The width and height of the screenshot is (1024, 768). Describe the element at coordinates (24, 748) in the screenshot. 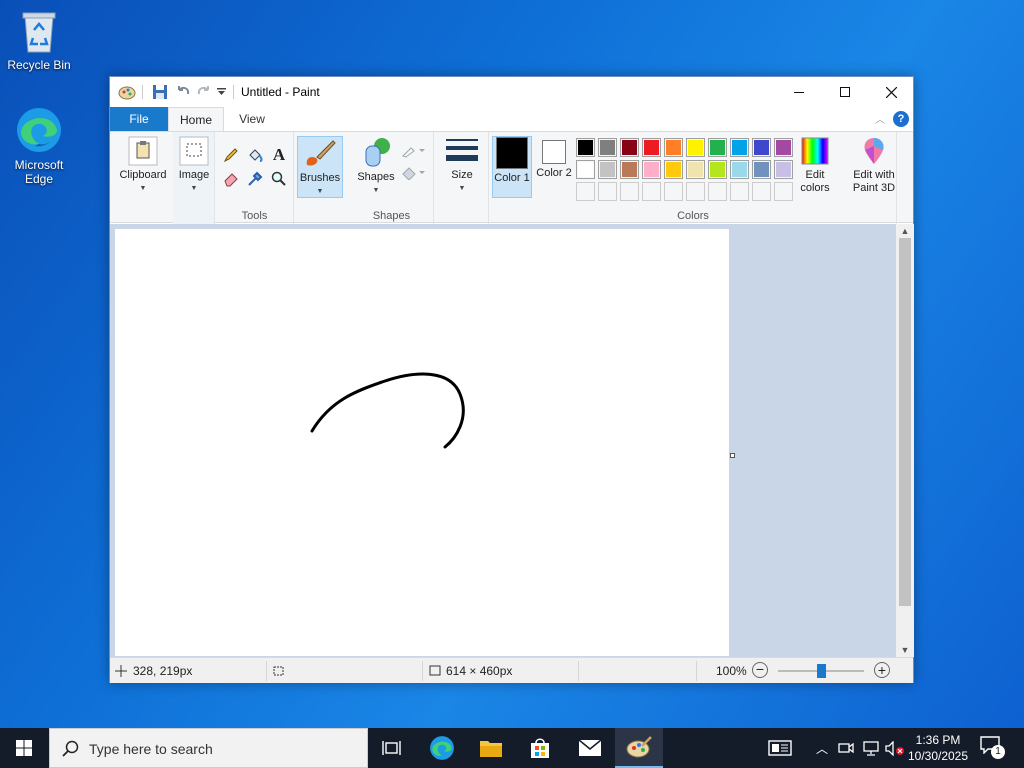

I see `start-button` at that location.